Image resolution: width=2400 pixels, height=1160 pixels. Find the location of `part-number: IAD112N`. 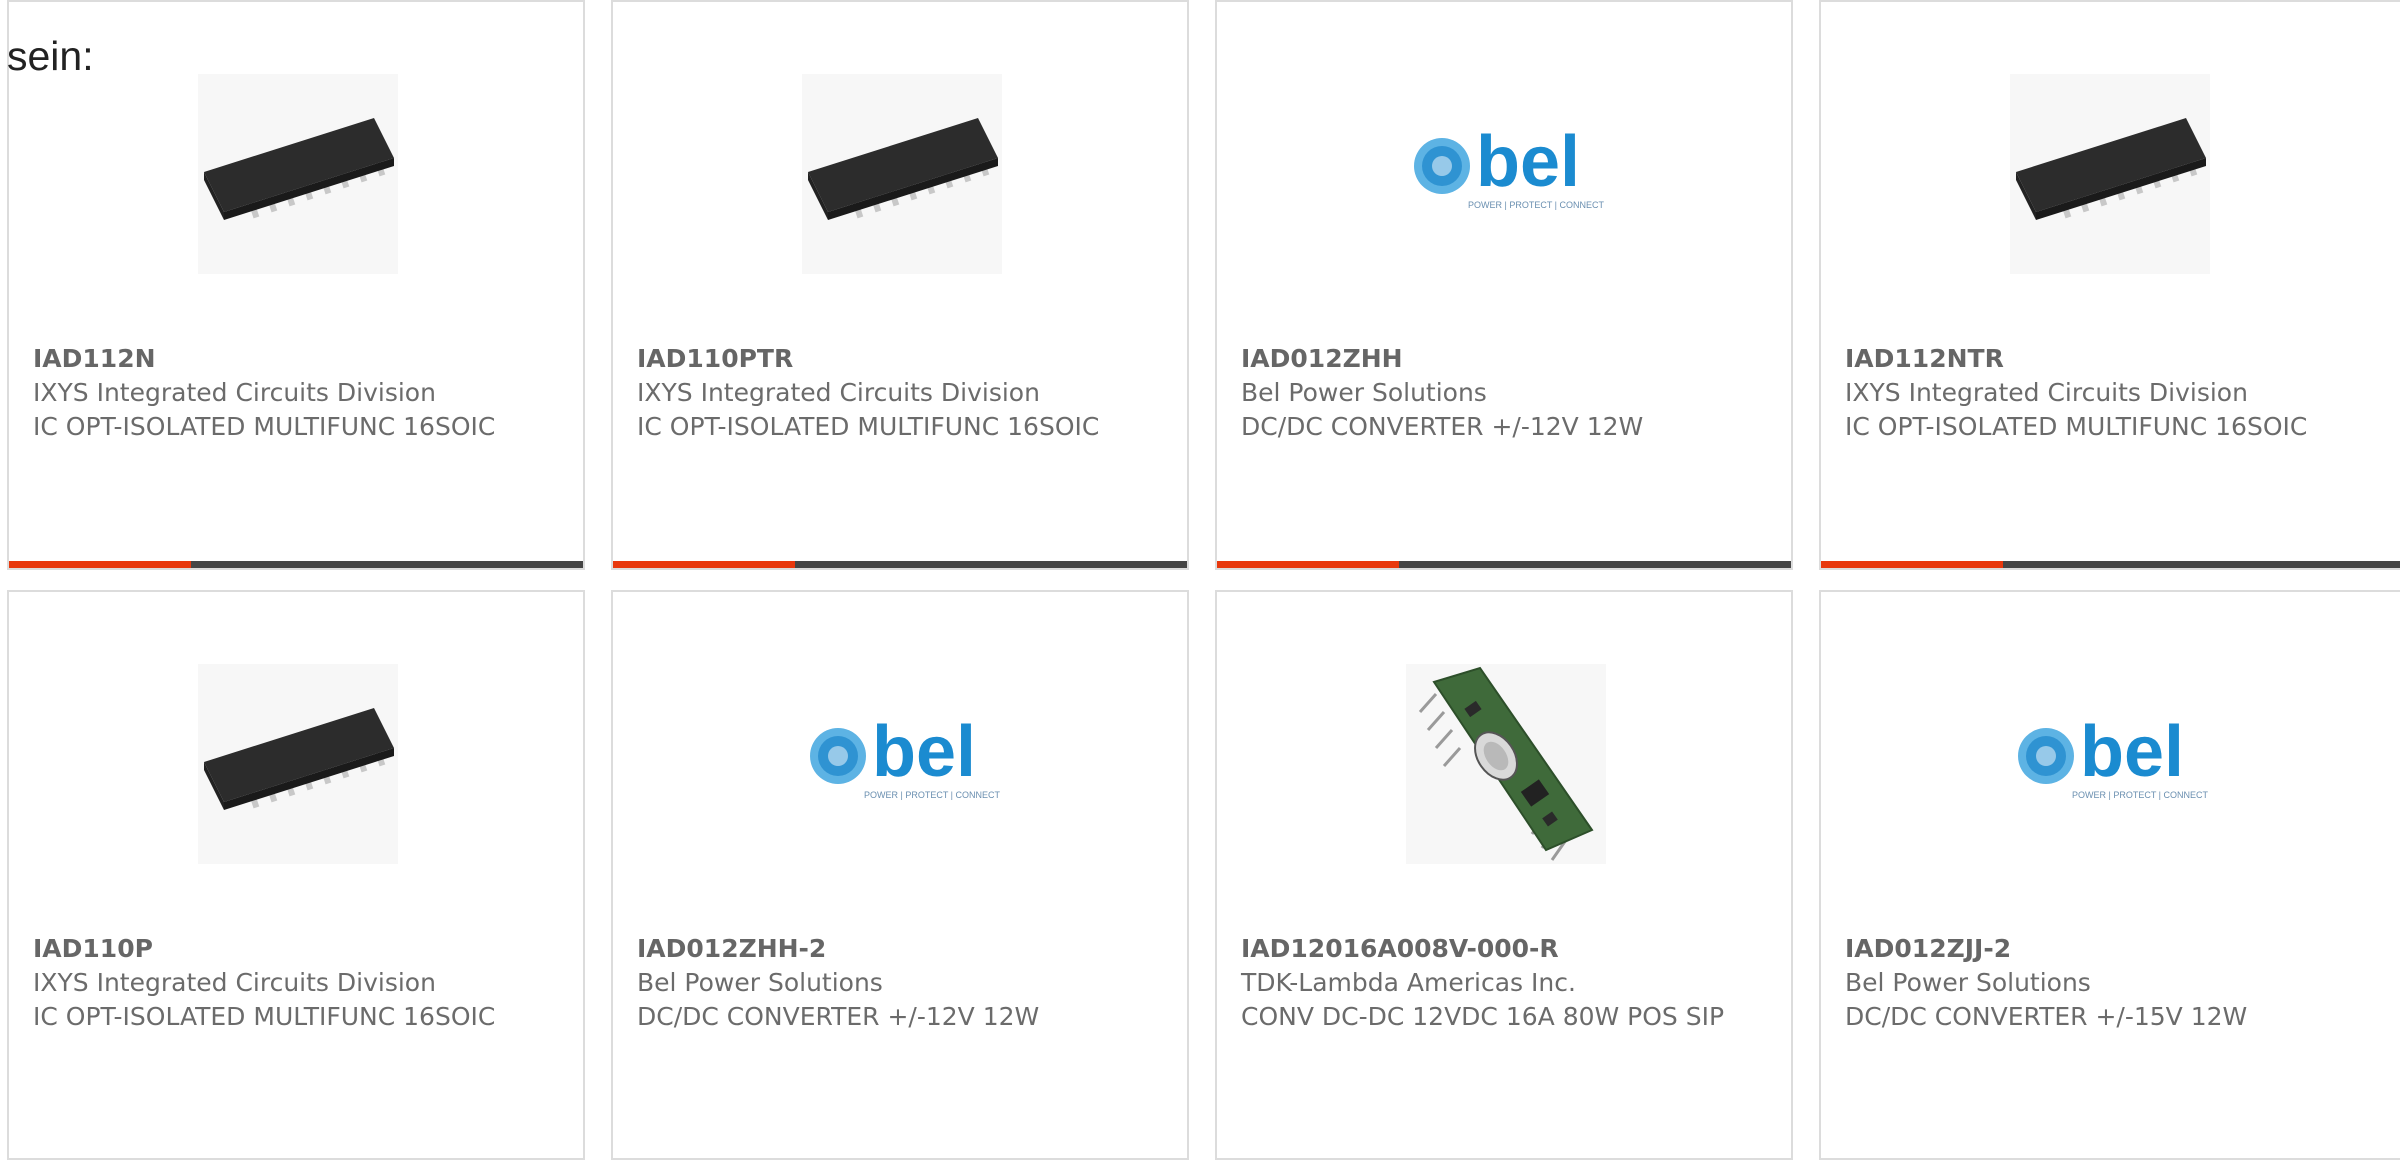

part-number: IAD112N is located at coordinates (298, 359).